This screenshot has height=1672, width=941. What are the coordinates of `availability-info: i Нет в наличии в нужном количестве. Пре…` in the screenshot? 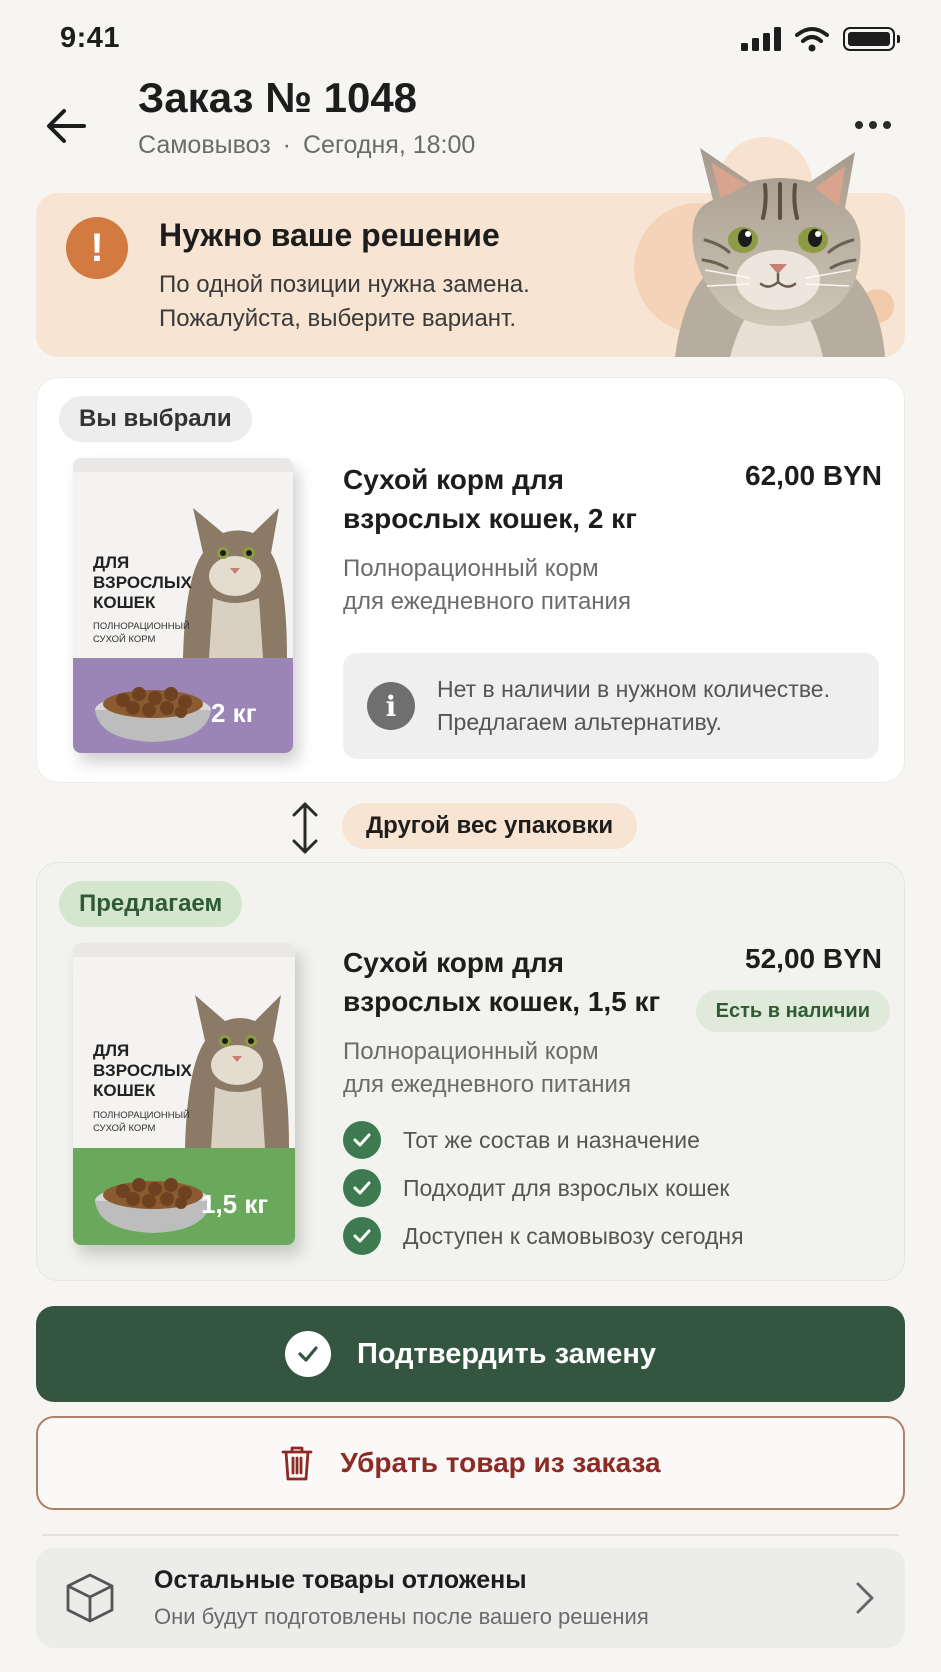 It's located at (611, 706).